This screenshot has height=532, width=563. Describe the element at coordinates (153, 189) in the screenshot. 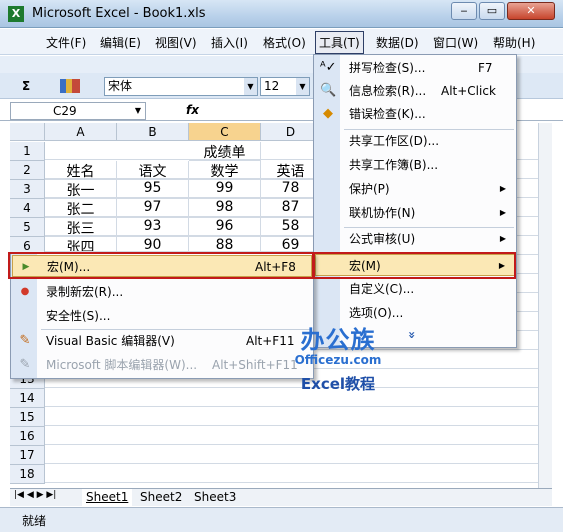

I see `cell-b3: 95` at that location.